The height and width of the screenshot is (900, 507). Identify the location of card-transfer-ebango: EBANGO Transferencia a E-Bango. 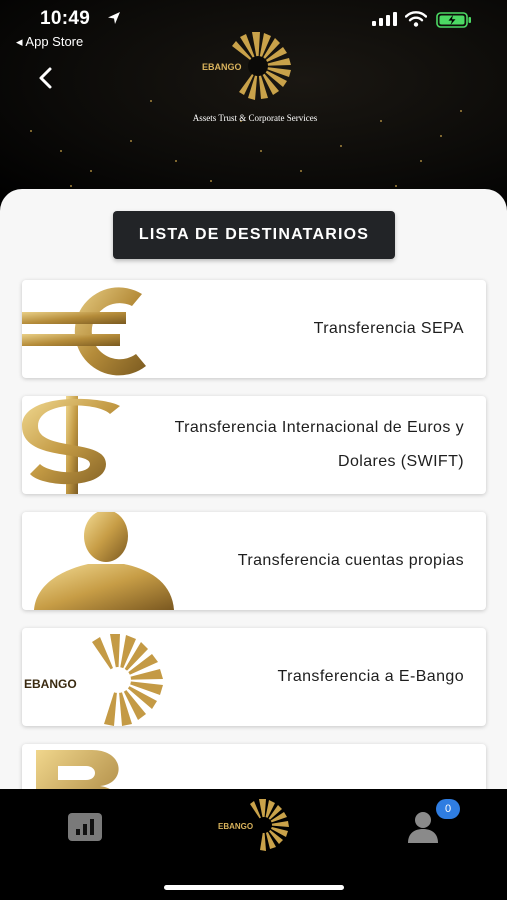
(254, 677).